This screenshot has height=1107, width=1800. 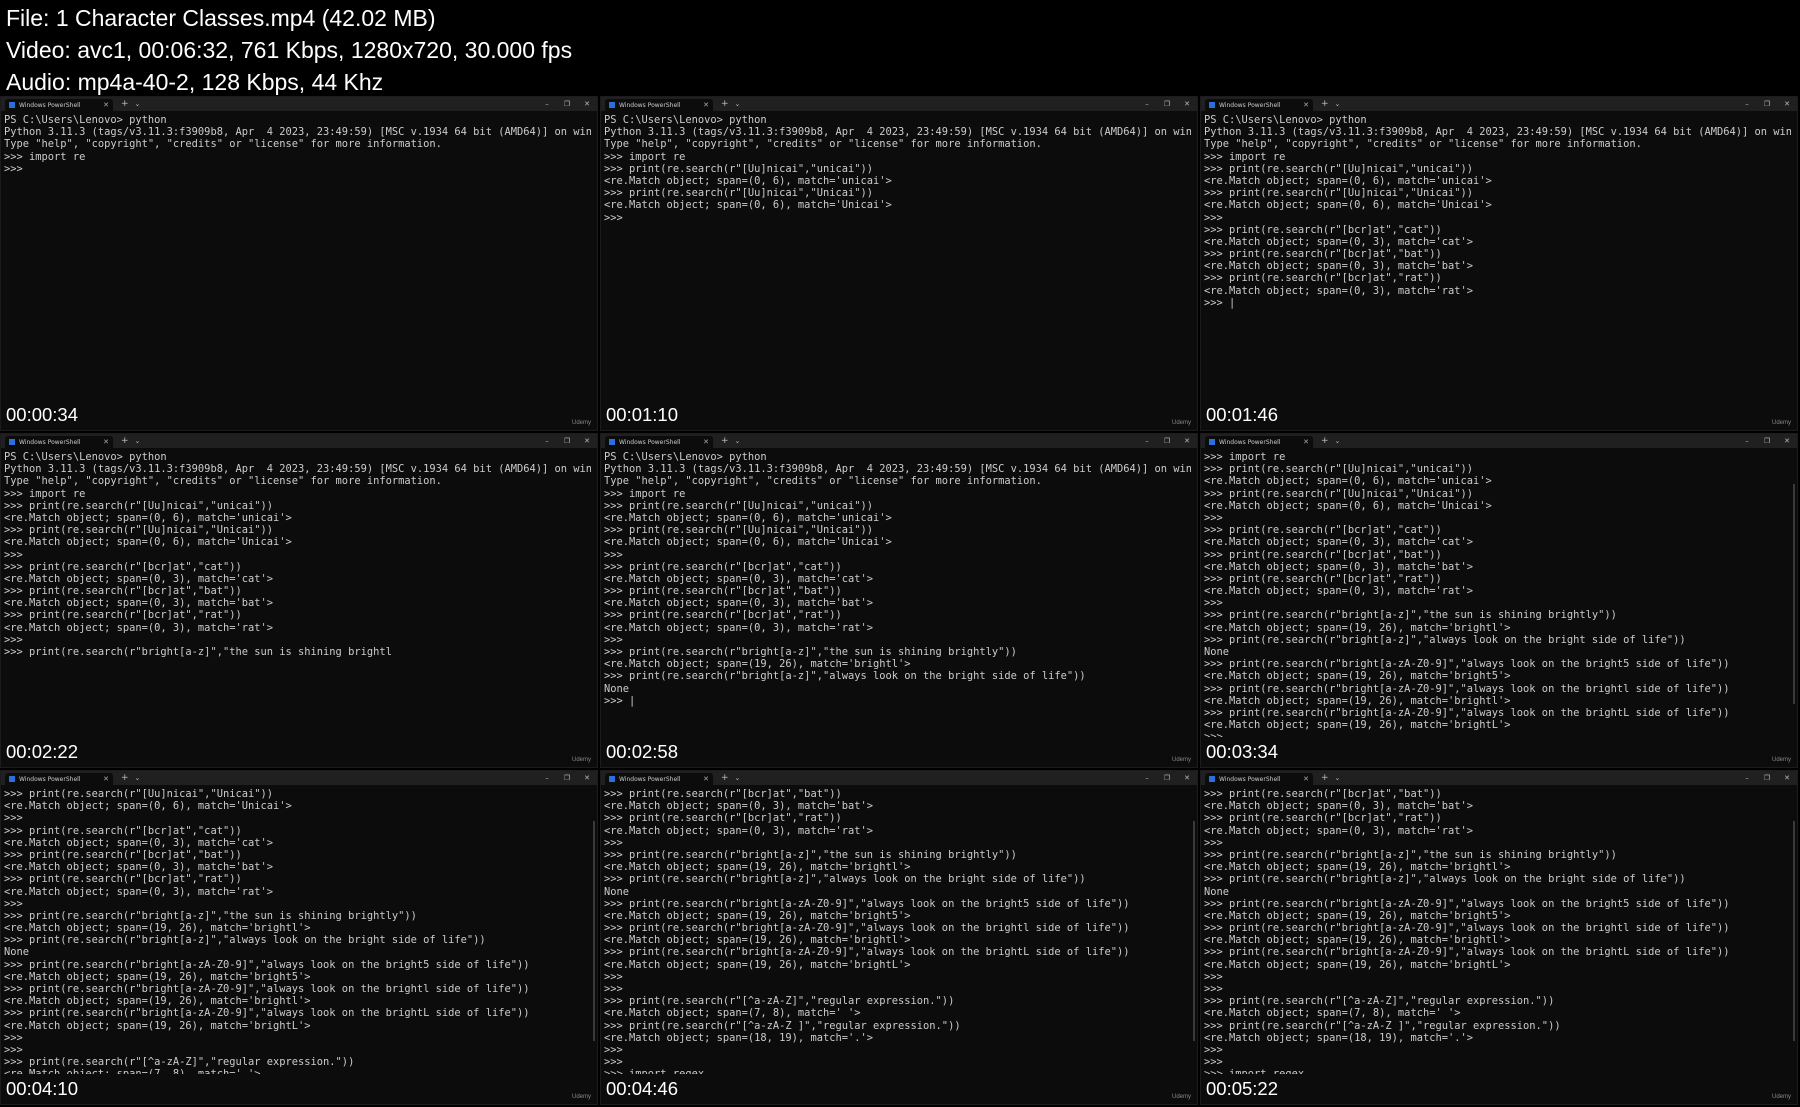 I want to click on udemy-watermark: Udemy, so click(x=1181, y=1097).